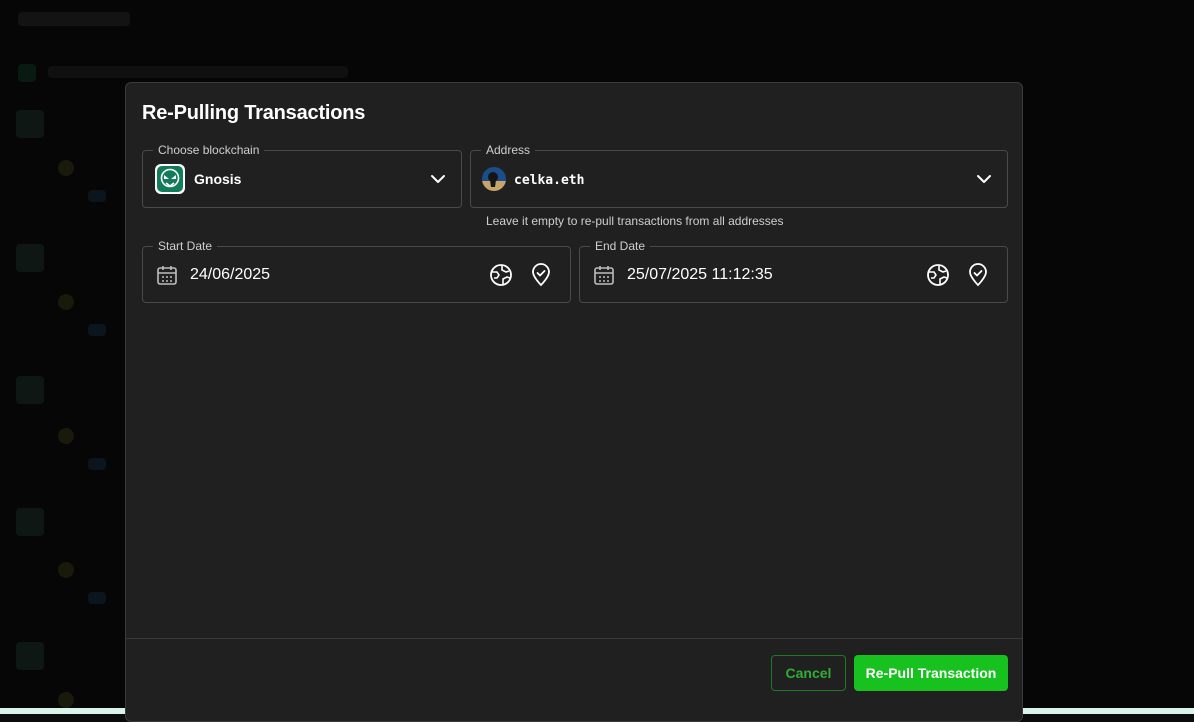  What do you see at coordinates (302, 175) in the screenshot?
I see `blockchain-select: Choose blockchain Gnosis` at bounding box center [302, 175].